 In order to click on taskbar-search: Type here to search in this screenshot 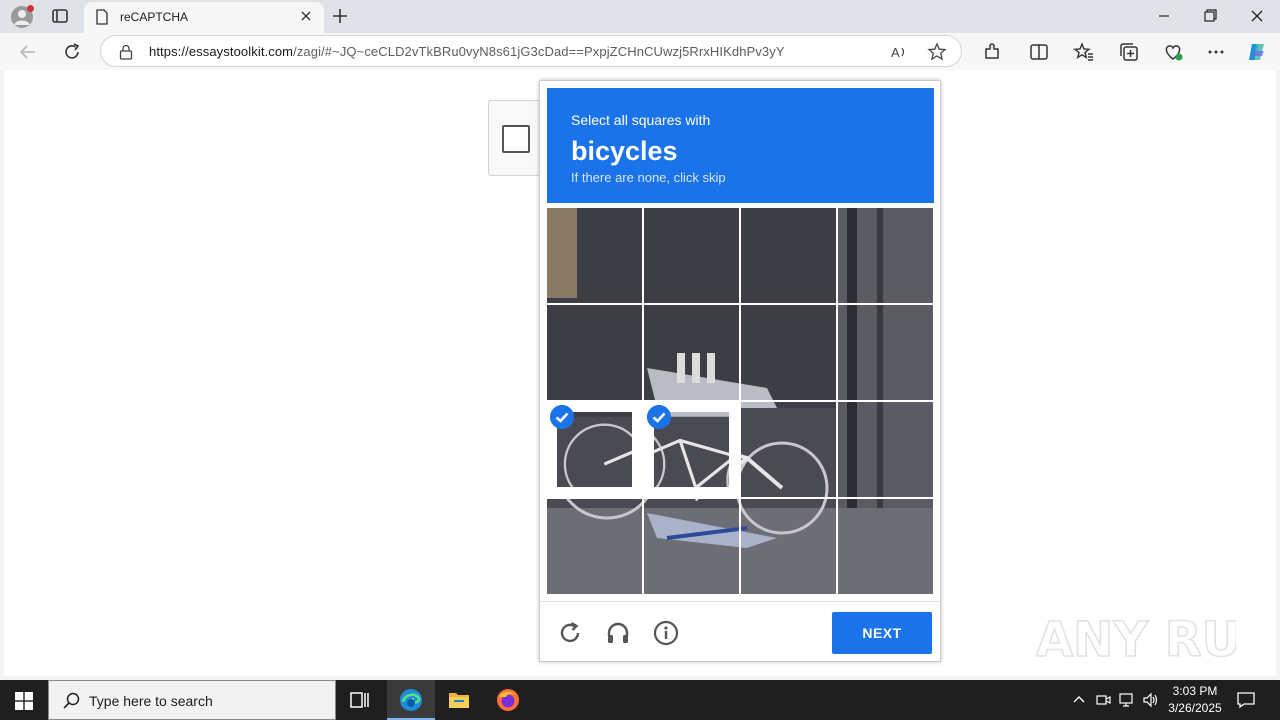, I will do `click(192, 700)`.